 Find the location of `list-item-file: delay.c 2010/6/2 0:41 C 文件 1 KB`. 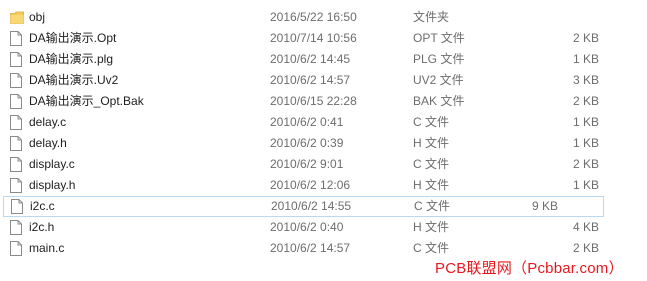

list-item-file: delay.c 2010/6/2 0:41 C 文件 1 KB is located at coordinates (323, 122).